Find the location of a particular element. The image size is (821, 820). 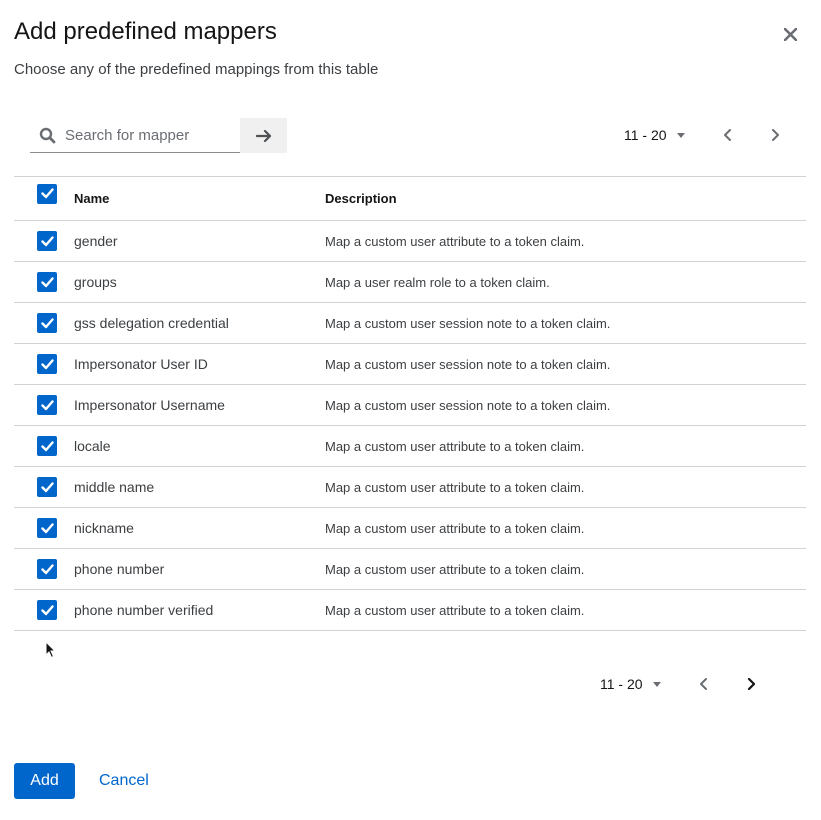

pagination-top: 11 - 20 is located at coordinates (704, 135).